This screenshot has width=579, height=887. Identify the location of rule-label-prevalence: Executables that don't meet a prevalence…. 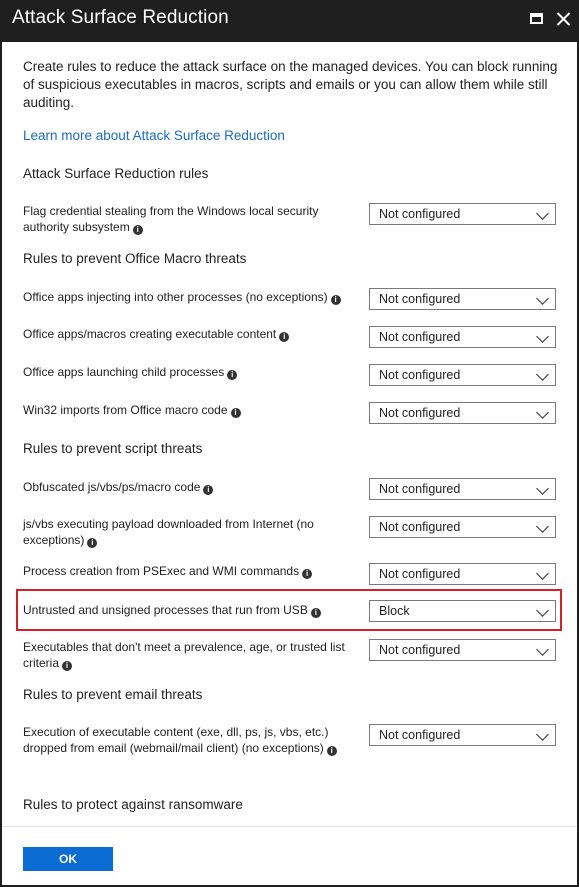
(184, 655).